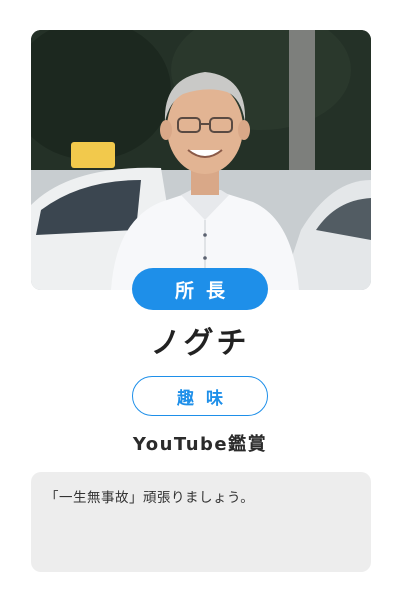 This screenshot has width=400, height=600. I want to click on hobby-badge: 趣味, so click(200, 396).